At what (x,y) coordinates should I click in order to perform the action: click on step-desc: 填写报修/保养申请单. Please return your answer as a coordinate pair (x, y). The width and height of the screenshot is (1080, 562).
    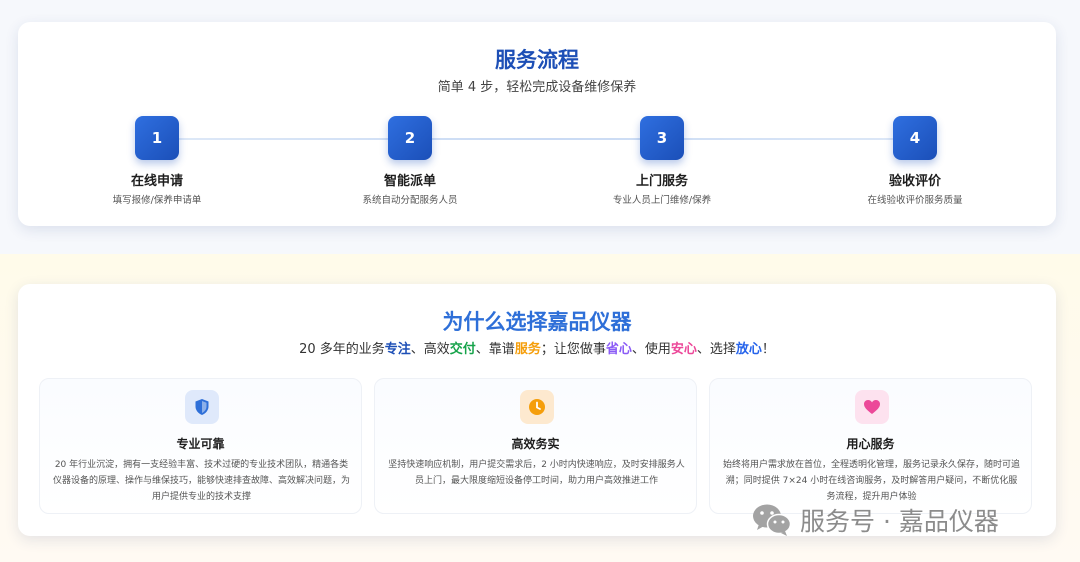
    Looking at the image, I should click on (157, 200).